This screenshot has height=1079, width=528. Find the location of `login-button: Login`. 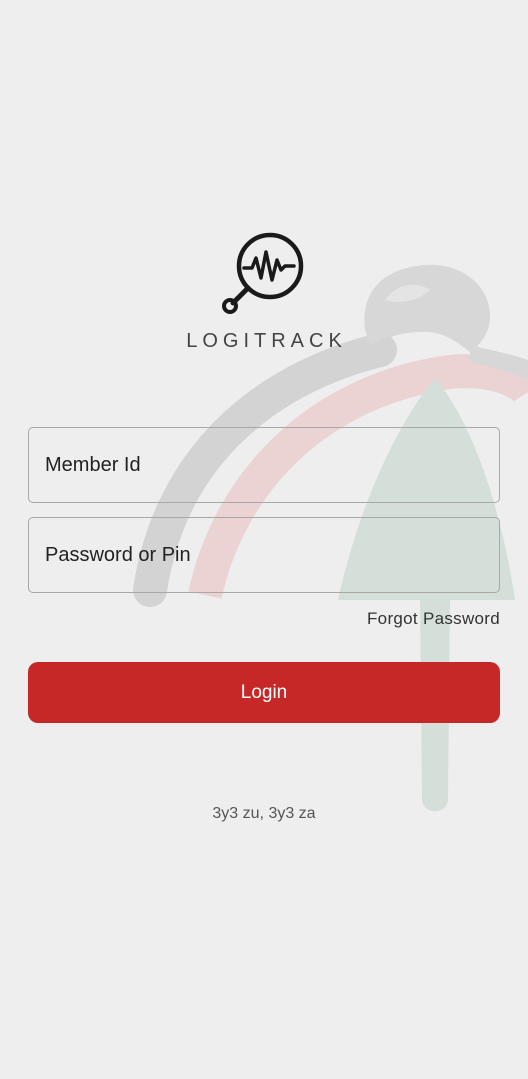

login-button: Login is located at coordinates (264, 692).